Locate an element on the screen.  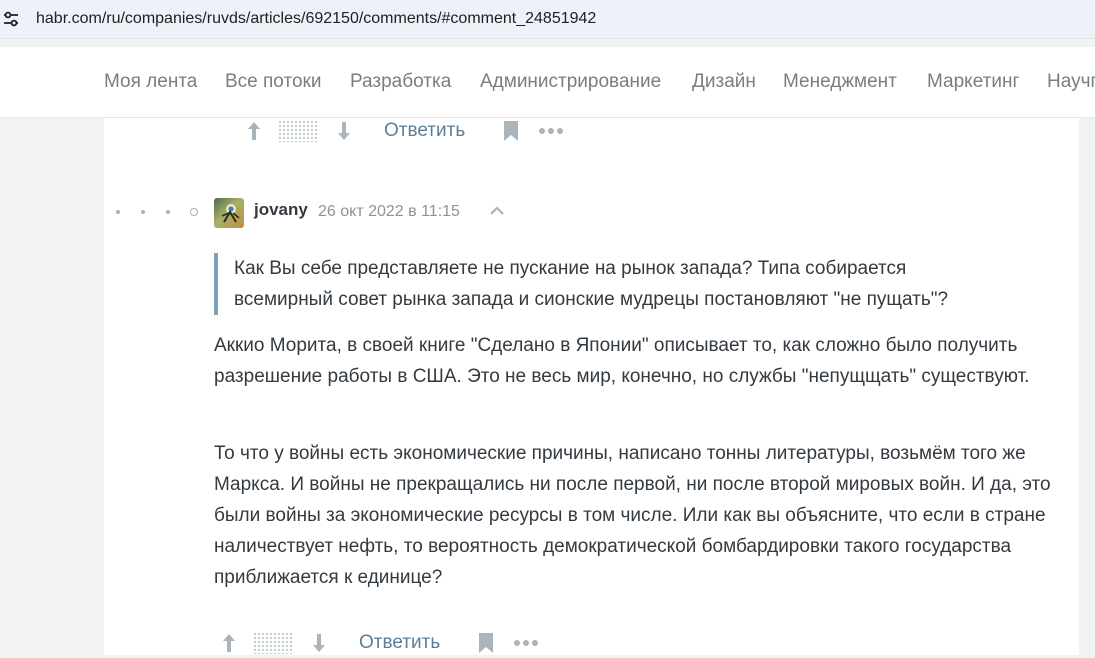
nav-item-development: Разработка is located at coordinates (400, 82).